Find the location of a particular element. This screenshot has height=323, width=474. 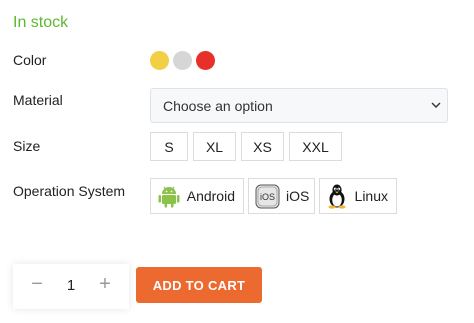

os-option-ios-label: iOS is located at coordinates (298, 196).